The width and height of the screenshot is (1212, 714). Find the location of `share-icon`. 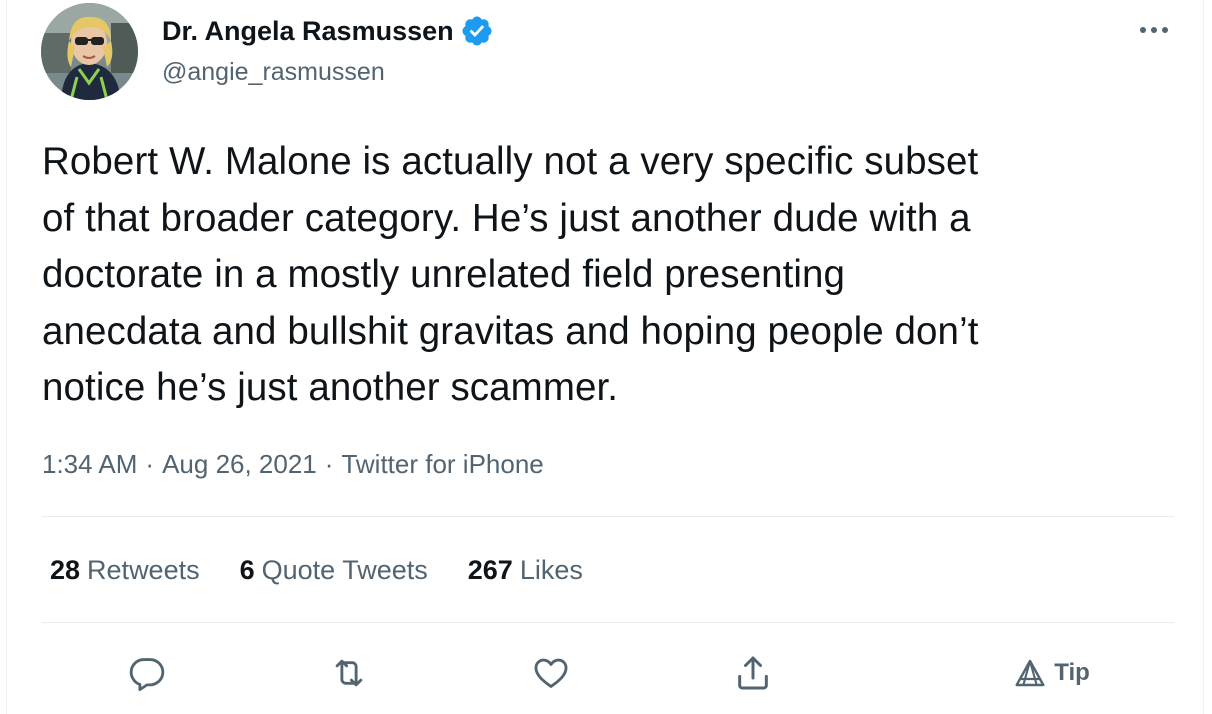

share-icon is located at coordinates (753, 673).